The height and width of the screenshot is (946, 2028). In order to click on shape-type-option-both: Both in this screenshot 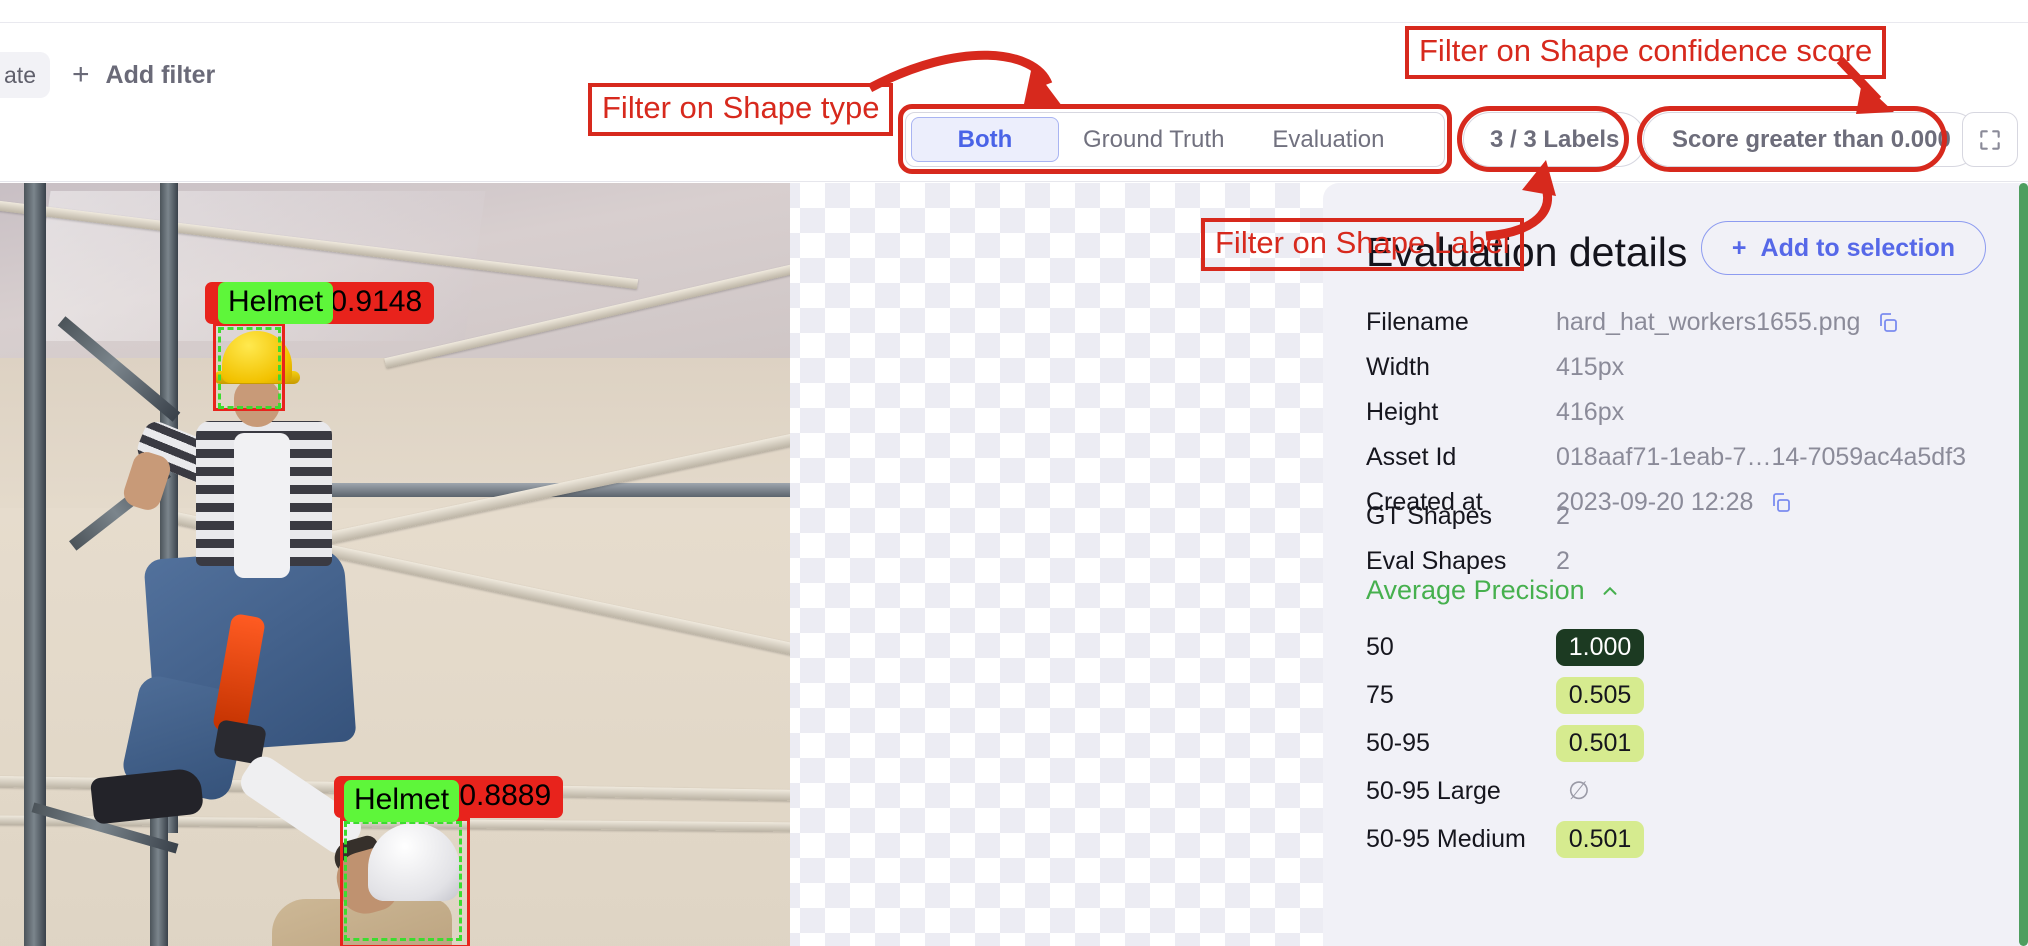, I will do `click(985, 139)`.